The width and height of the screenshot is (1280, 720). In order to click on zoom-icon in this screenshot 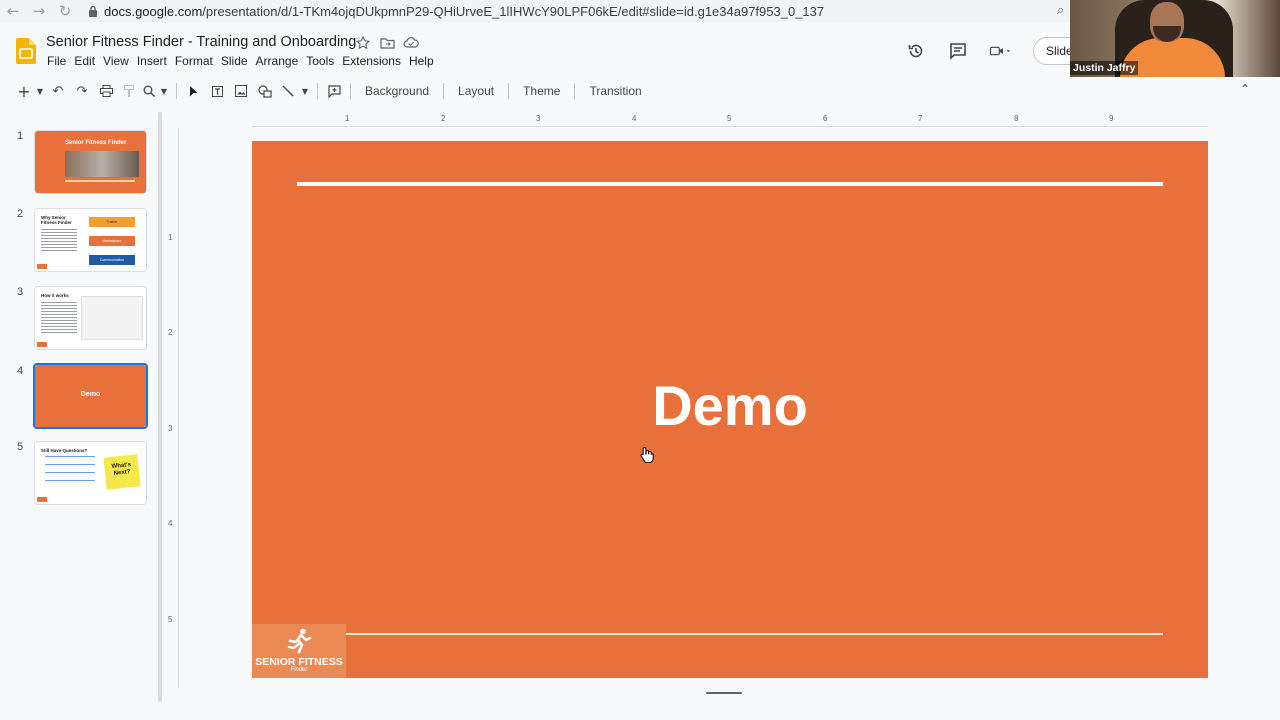, I will do `click(149, 91)`.